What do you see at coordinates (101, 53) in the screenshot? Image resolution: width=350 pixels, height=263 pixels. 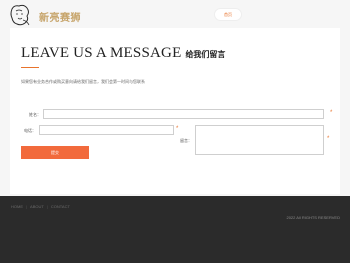 I see `page-title-en: LEAVE US A MESSAGE` at bounding box center [101, 53].